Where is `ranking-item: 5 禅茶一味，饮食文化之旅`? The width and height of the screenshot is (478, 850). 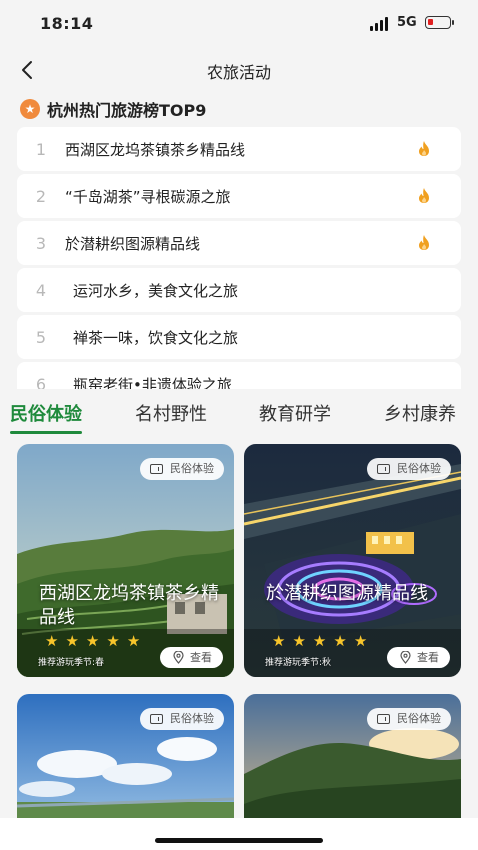
ranking-item: 5 禅茶一味，饮食文化之旅 is located at coordinates (239, 337).